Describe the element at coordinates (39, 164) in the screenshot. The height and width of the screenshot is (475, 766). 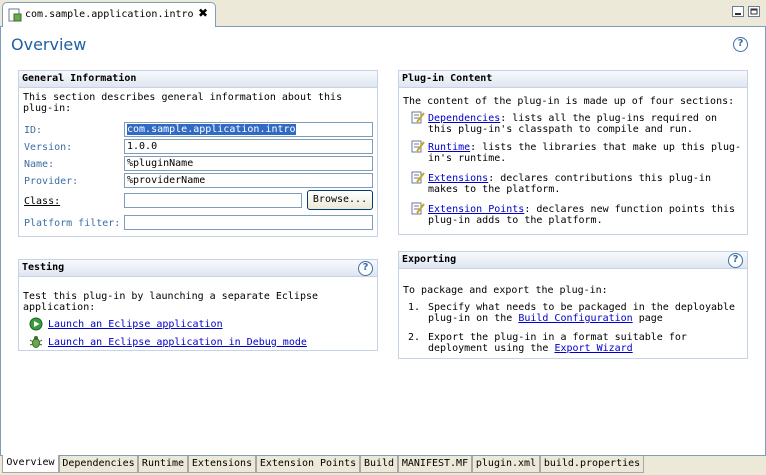
I see `name-label: Name:` at that location.